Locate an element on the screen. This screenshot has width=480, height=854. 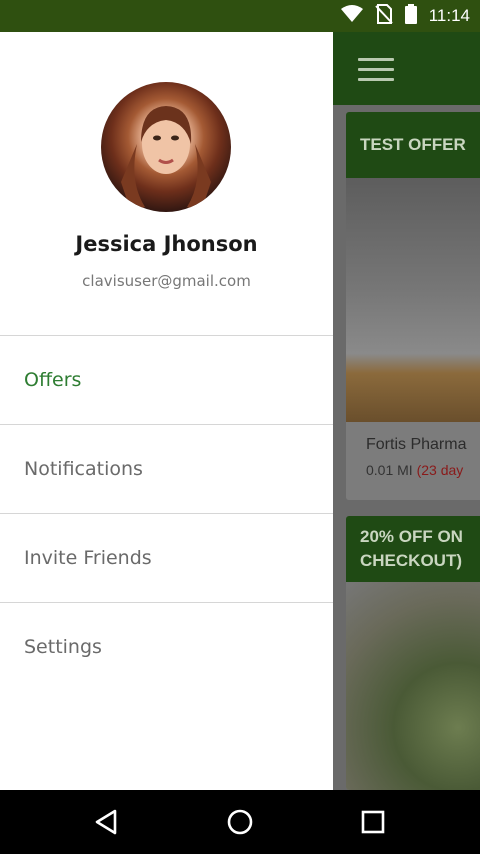
home-icon is located at coordinates (240, 822).